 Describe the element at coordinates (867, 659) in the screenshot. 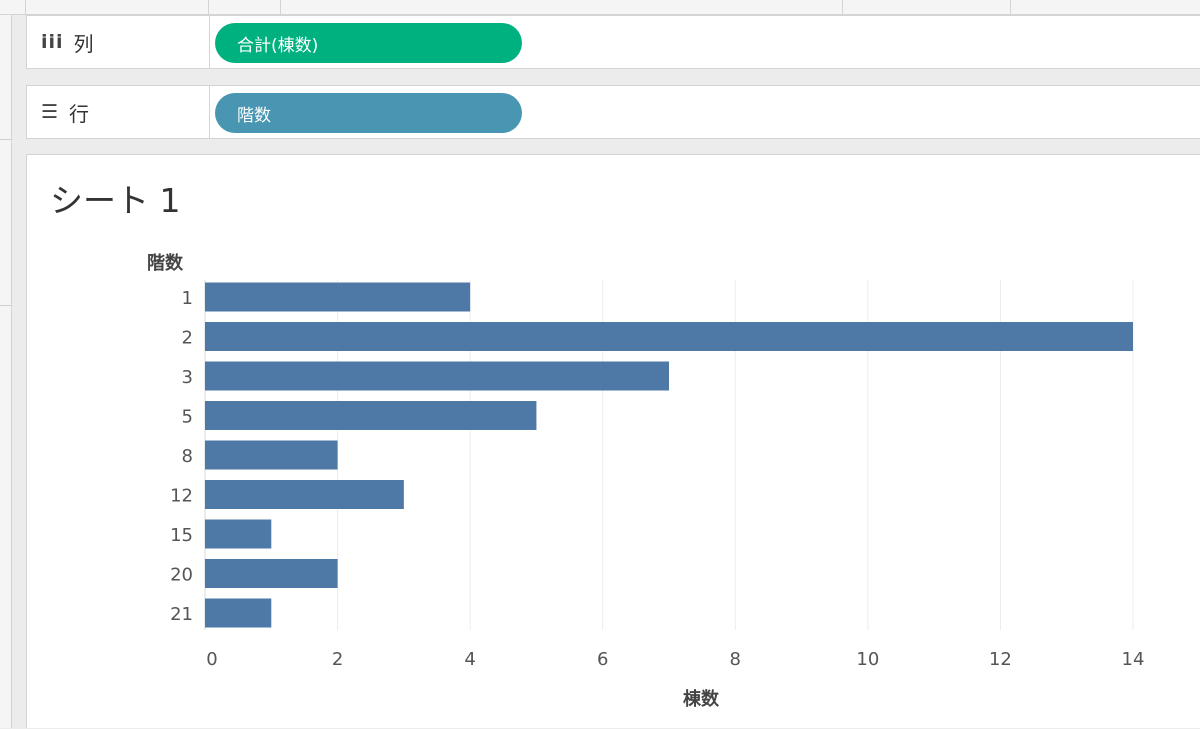

I see `x-tick-label: 10` at that location.